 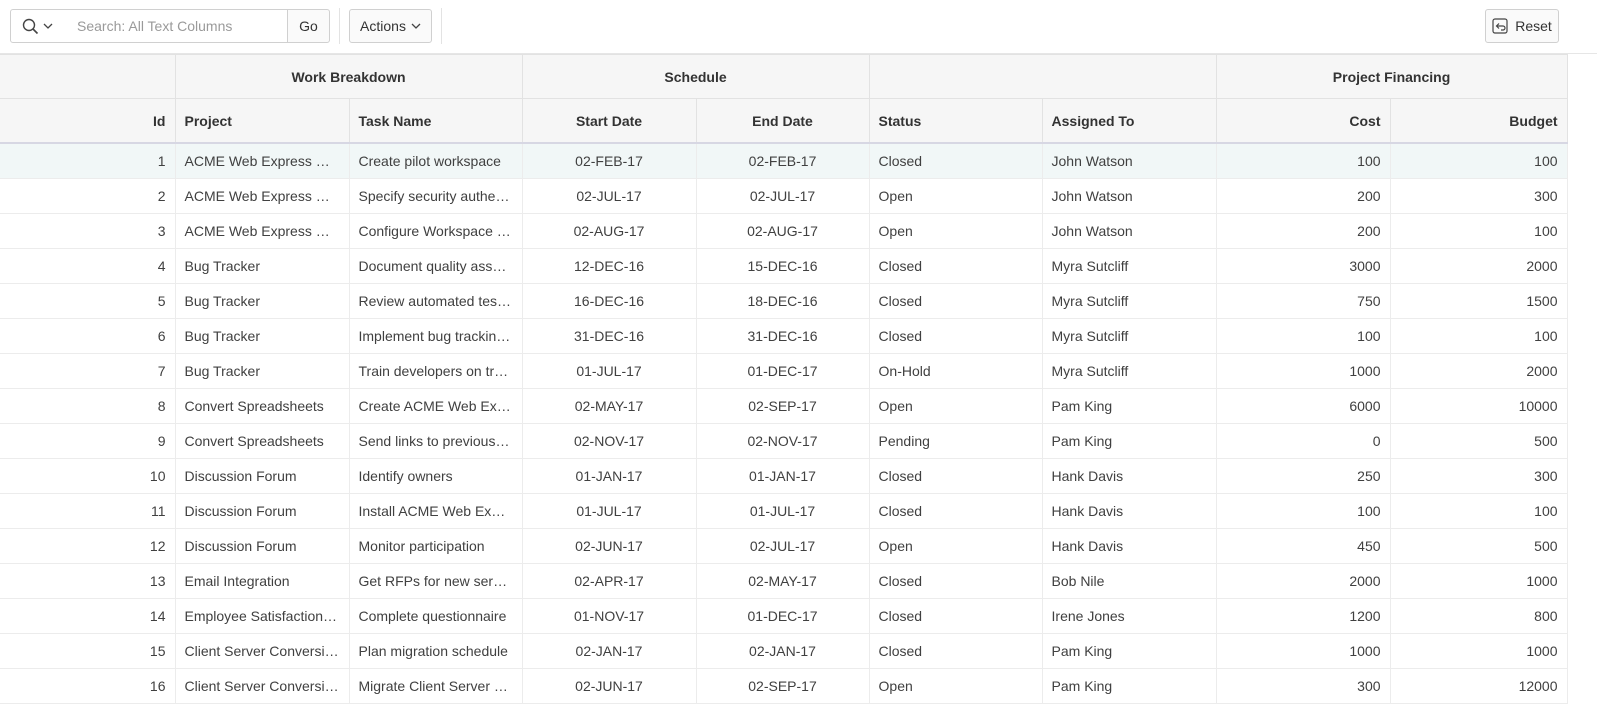 What do you see at coordinates (1303, 686) in the screenshot?
I see `cell-cost: 300` at bounding box center [1303, 686].